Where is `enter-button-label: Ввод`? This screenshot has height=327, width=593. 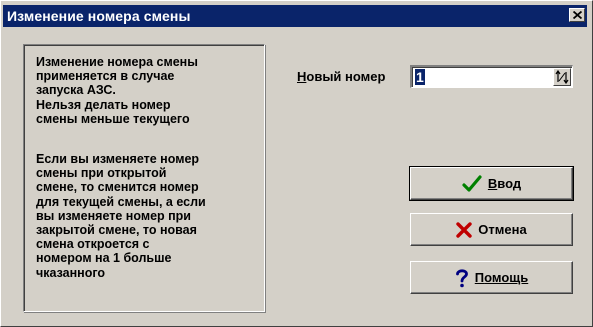 enter-button-label: Ввод is located at coordinates (504, 183).